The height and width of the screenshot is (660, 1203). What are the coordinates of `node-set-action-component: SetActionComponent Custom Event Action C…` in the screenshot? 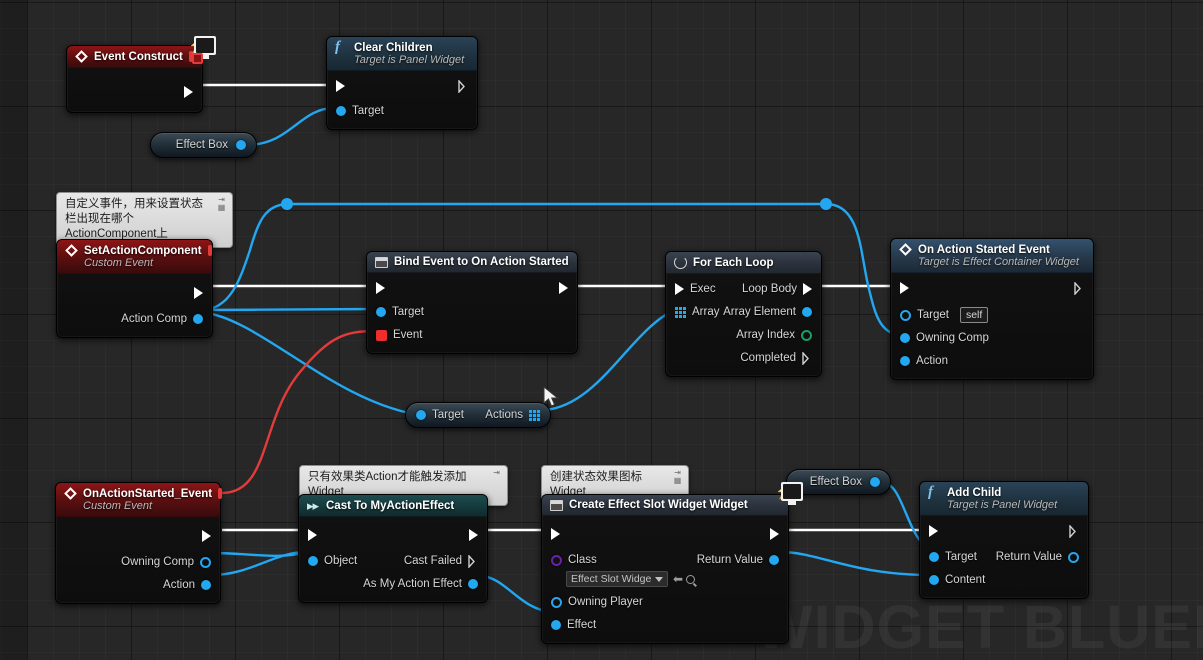 It's located at (134, 288).